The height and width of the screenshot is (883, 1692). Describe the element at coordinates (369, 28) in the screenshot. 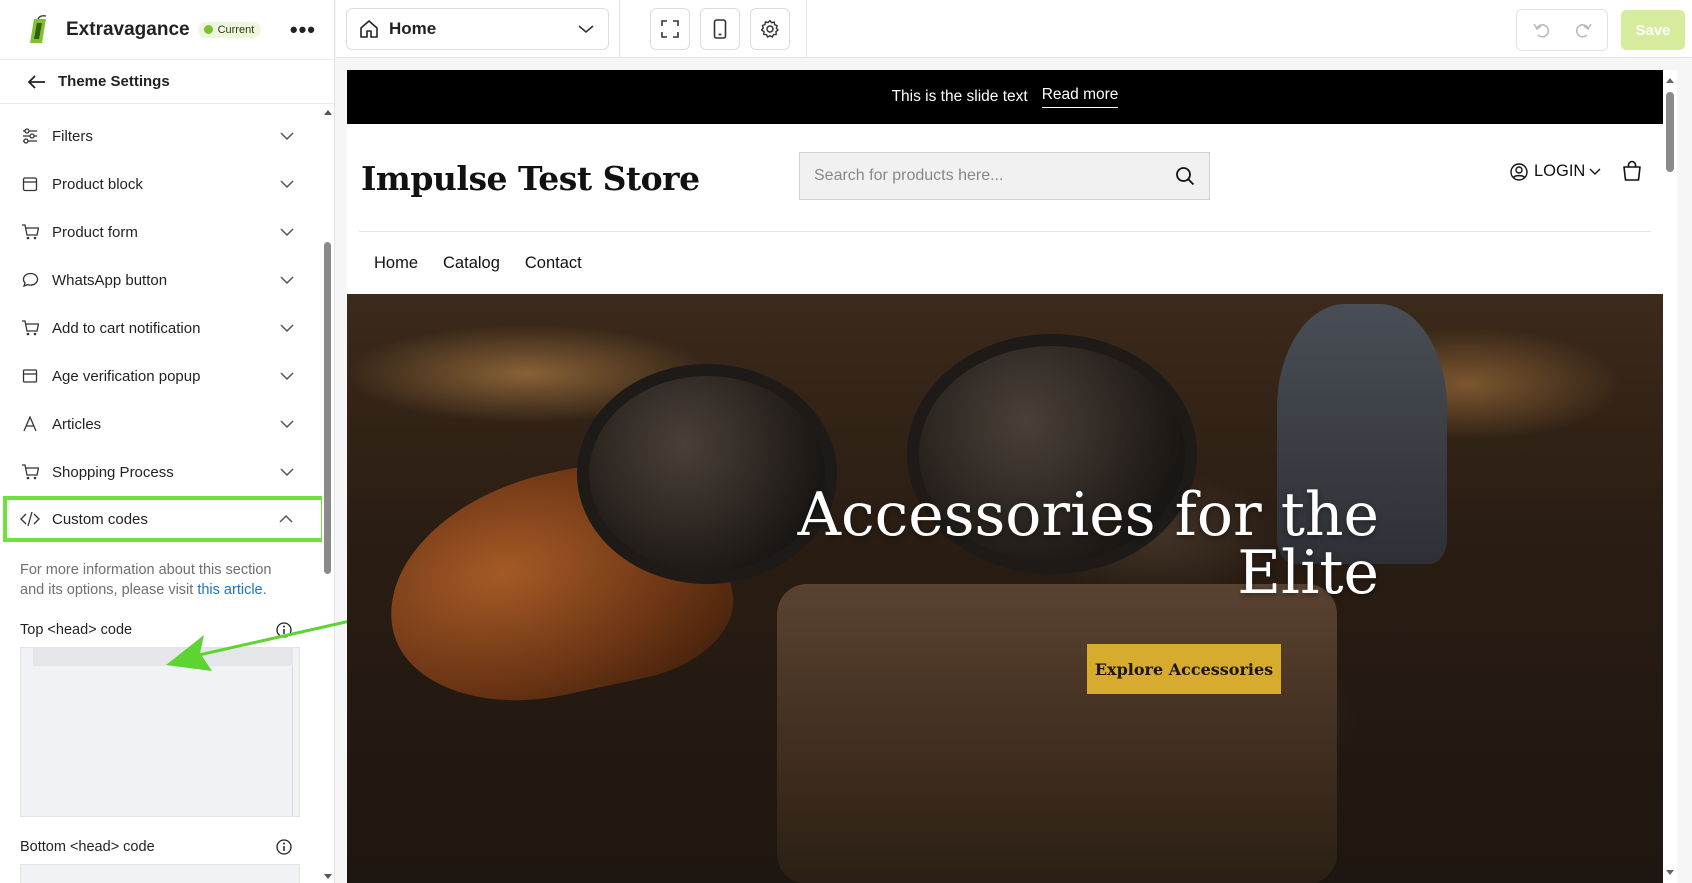

I see `home-icon` at that location.